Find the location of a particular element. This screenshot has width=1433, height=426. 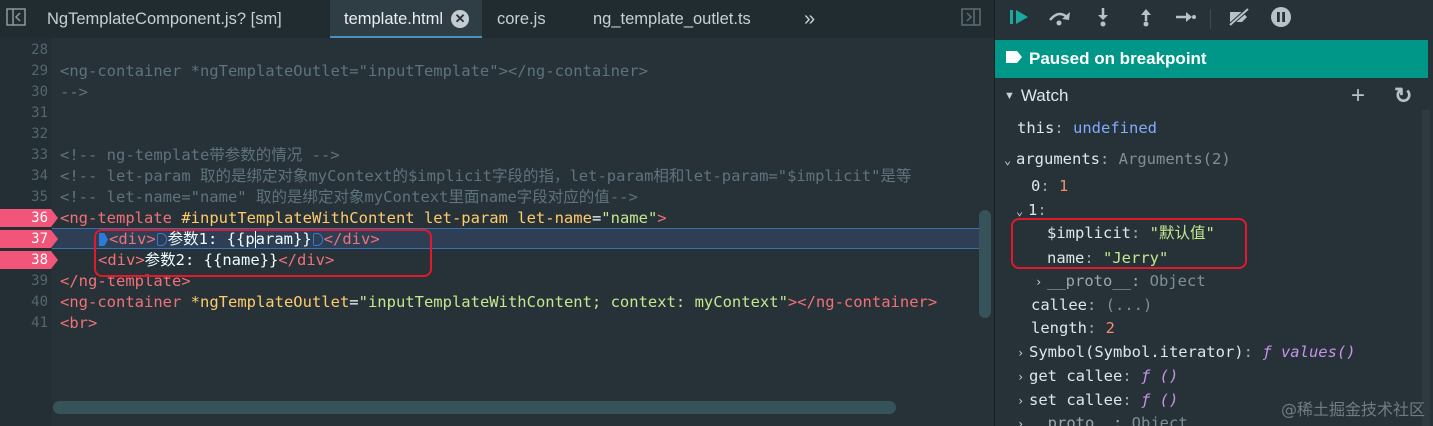

paused-label: Paused on breakpoint is located at coordinates (1118, 58).